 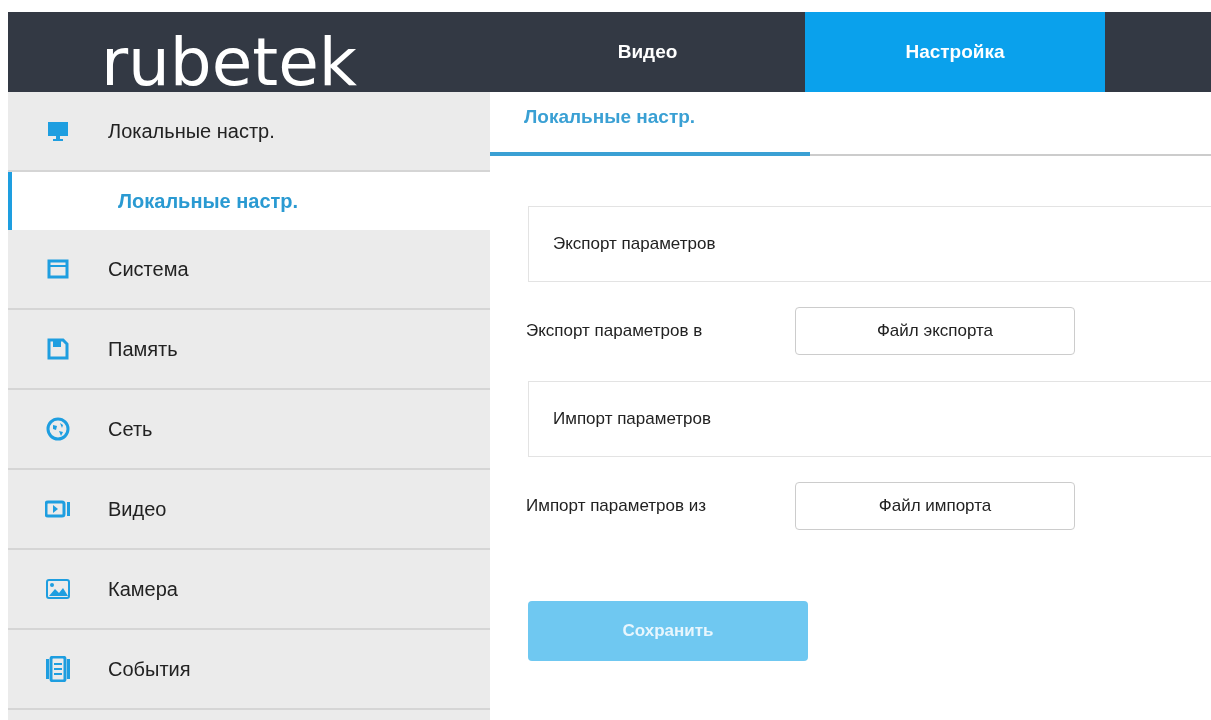 What do you see at coordinates (149, 669) in the screenshot?
I see `sidebar-label: События` at bounding box center [149, 669].